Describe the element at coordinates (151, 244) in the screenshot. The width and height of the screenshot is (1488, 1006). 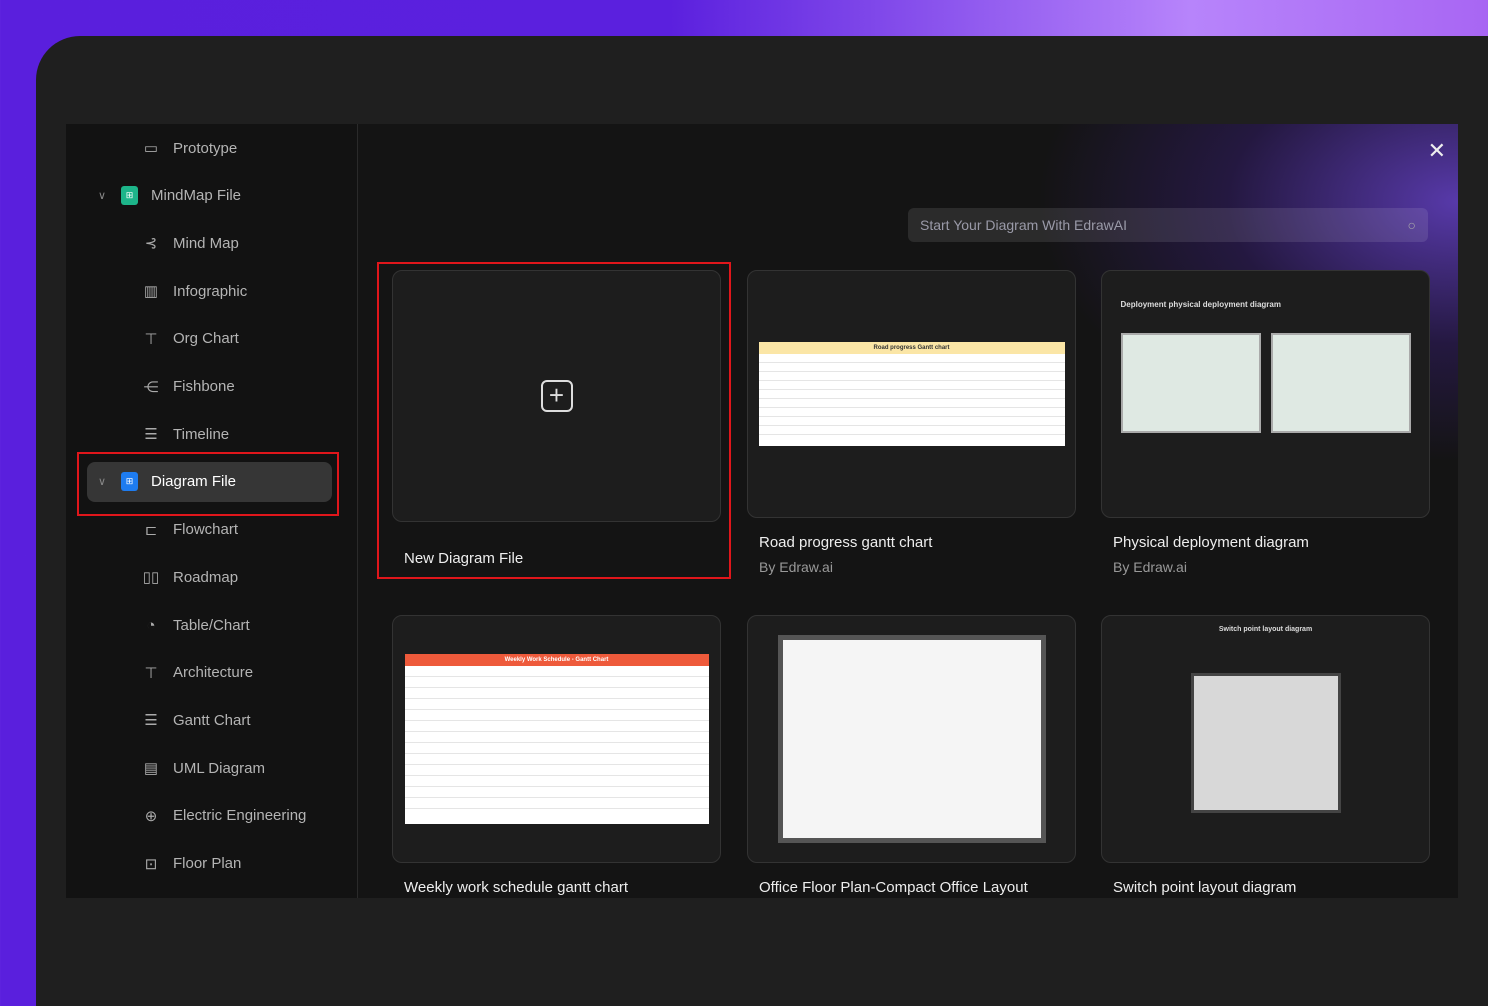
I see `mind-map-icon: ⊰` at that location.